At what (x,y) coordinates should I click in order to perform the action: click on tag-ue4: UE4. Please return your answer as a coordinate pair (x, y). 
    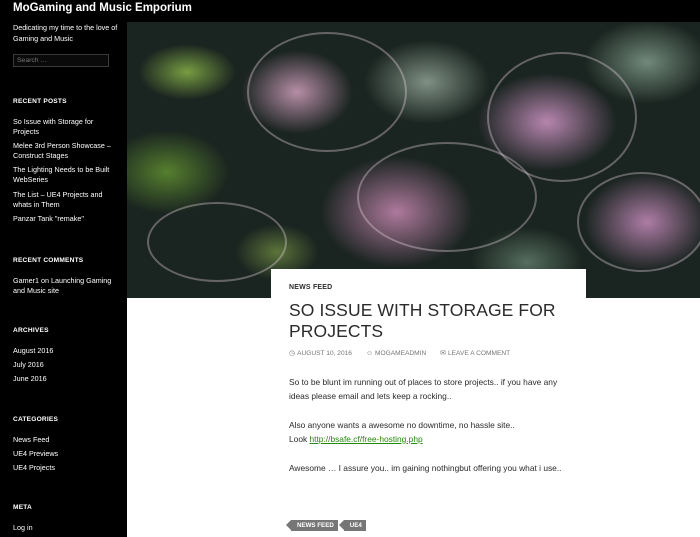
    Looking at the image, I should click on (352, 525).